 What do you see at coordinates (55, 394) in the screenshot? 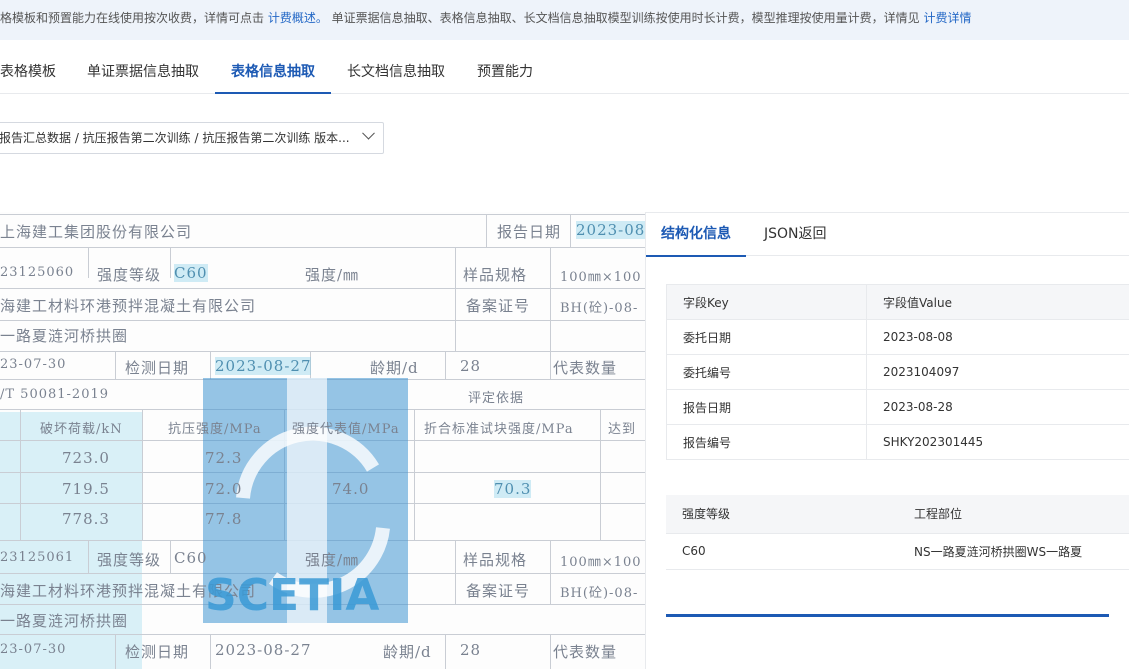
I see `doc-text: /T 50081-2019` at bounding box center [55, 394].